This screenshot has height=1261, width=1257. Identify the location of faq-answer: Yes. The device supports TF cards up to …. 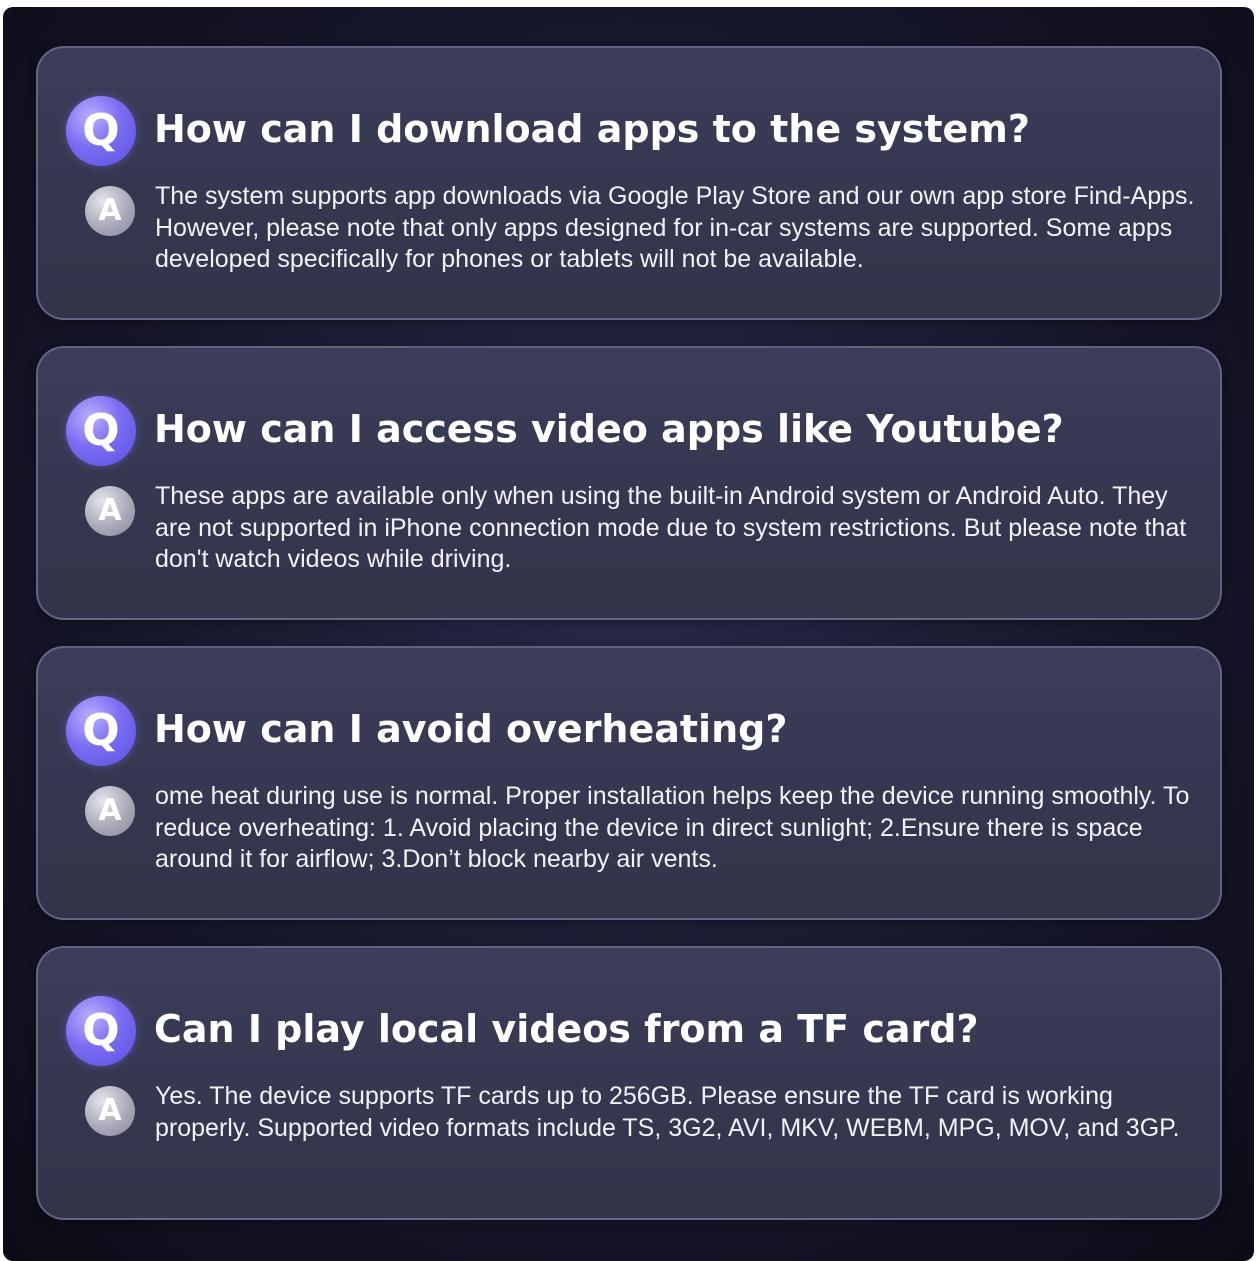
(667, 1112).